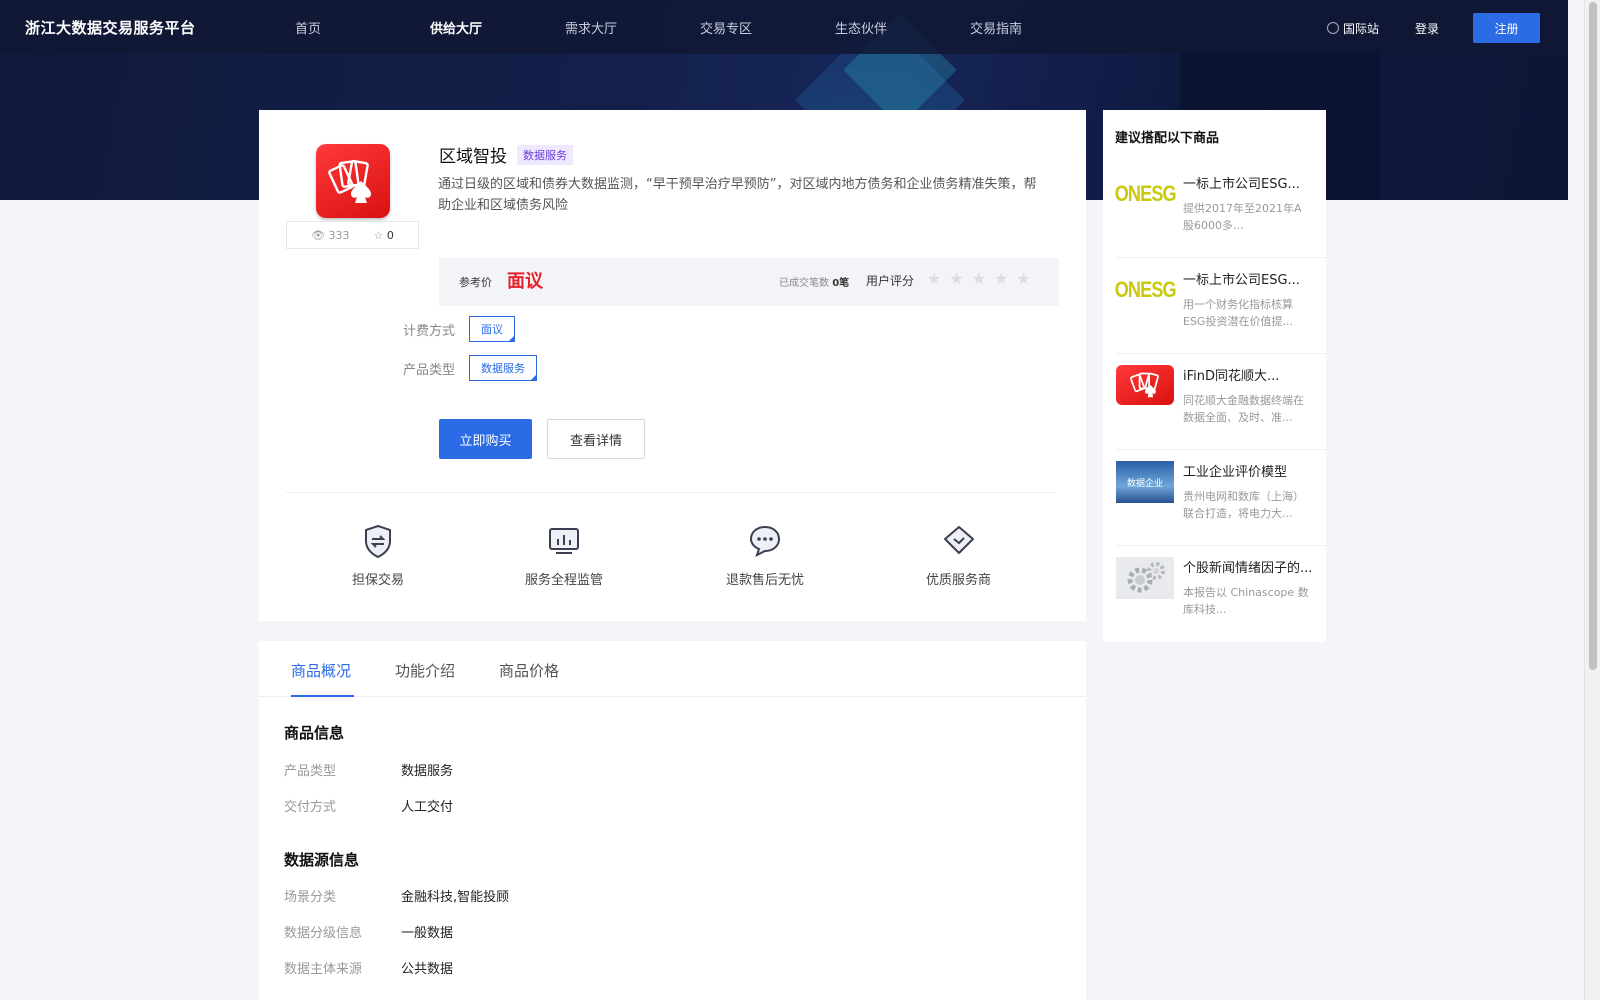 The height and width of the screenshot is (1000, 1600). What do you see at coordinates (368, 931) in the screenshot?
I see `info-row: 数据分级信息 一般数据` at bounding box center [368, 931].